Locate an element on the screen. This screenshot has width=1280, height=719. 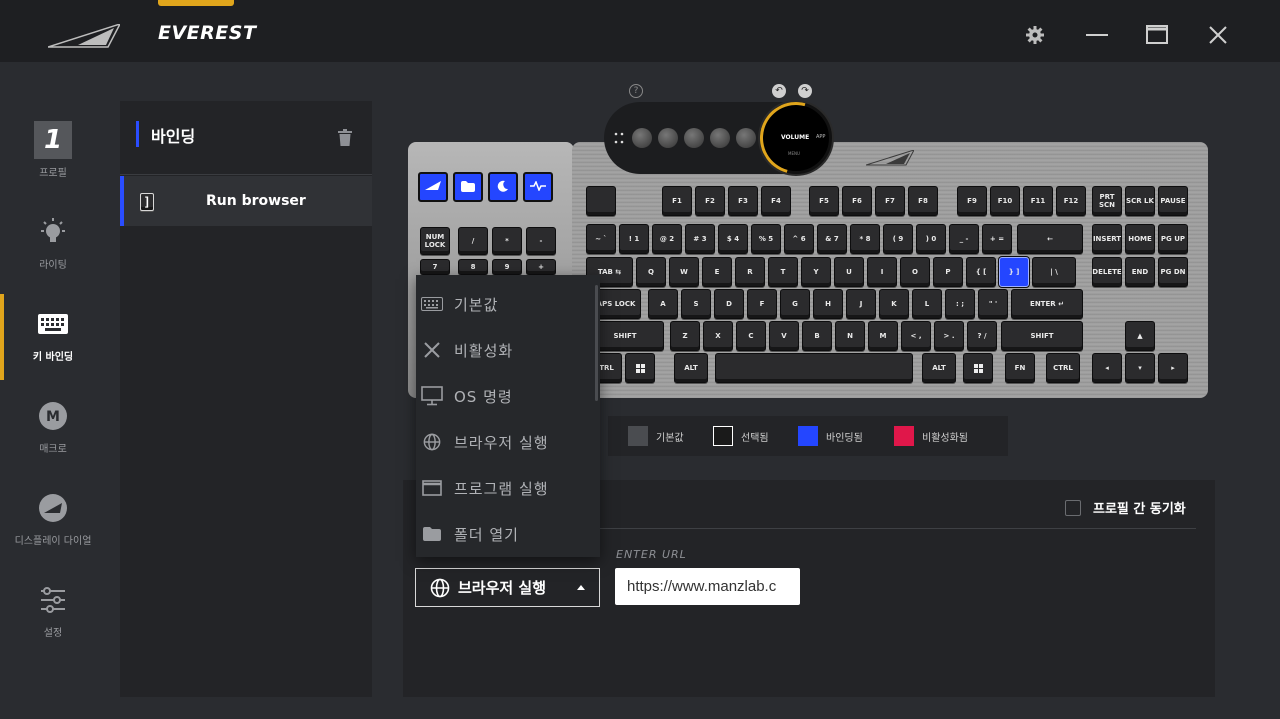
key-f11: F11 is located at coordinates (1038, 201).